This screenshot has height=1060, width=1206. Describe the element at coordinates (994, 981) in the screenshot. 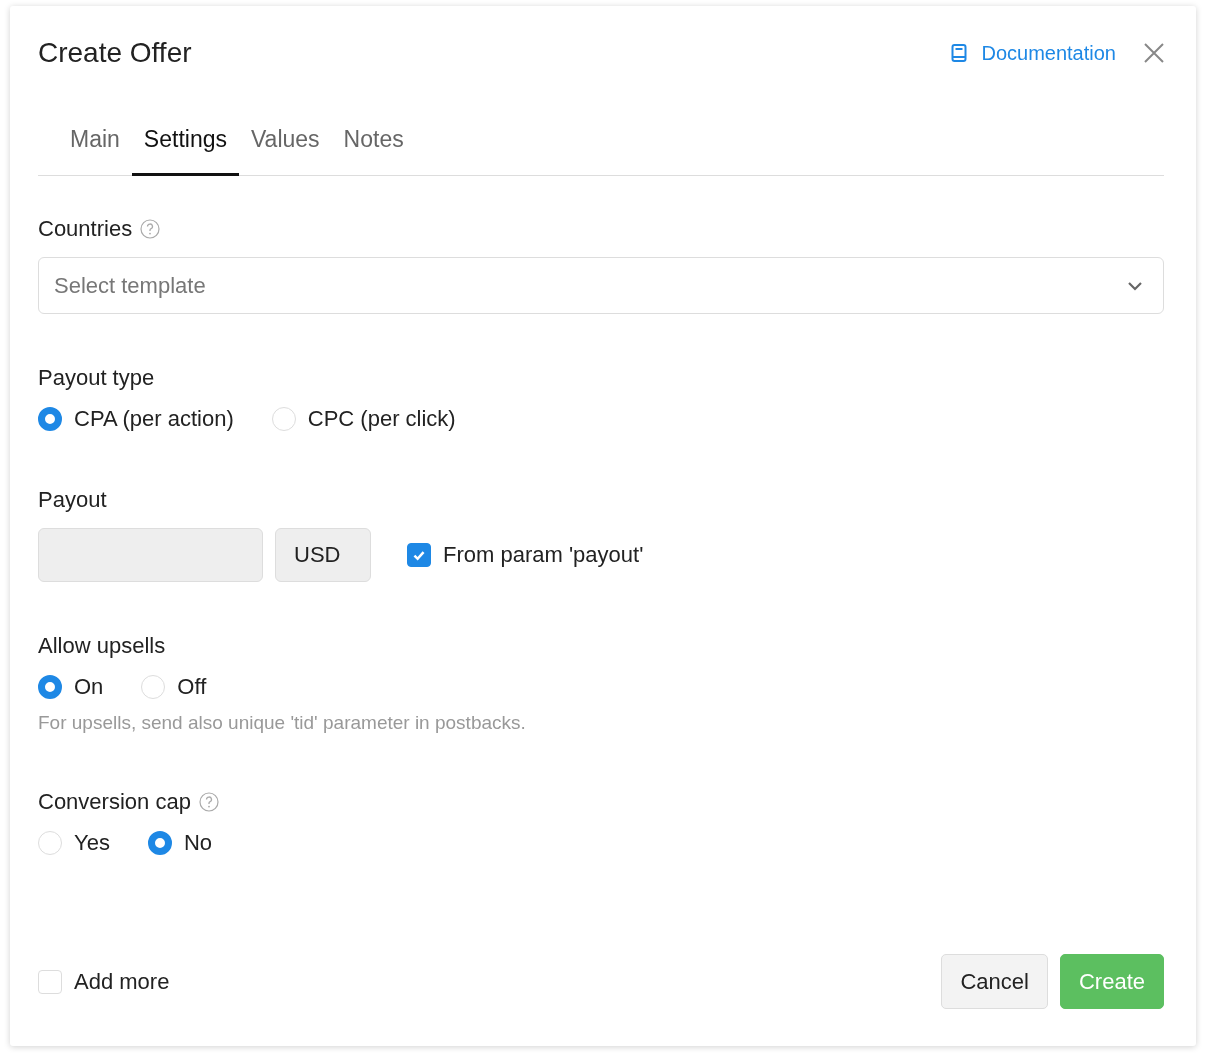

I see `cancel-button: Cancel` at that location.